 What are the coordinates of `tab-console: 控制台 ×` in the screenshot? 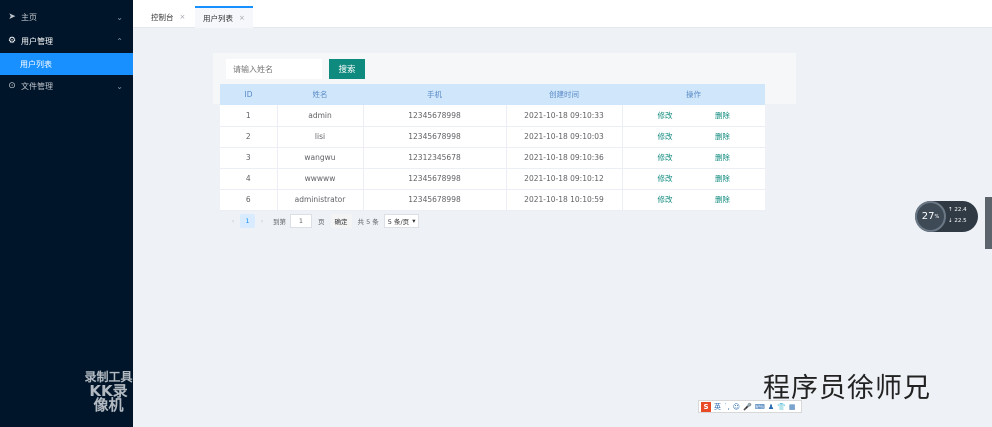 It's located at (168, 17).